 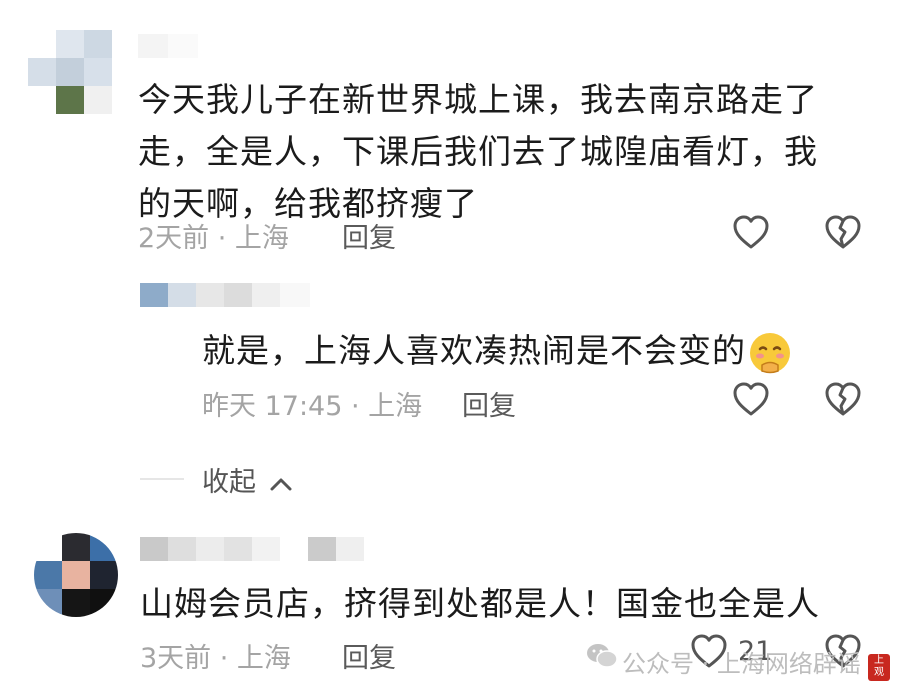 I want to click on collapse-divider, so click(x=162, y=479).